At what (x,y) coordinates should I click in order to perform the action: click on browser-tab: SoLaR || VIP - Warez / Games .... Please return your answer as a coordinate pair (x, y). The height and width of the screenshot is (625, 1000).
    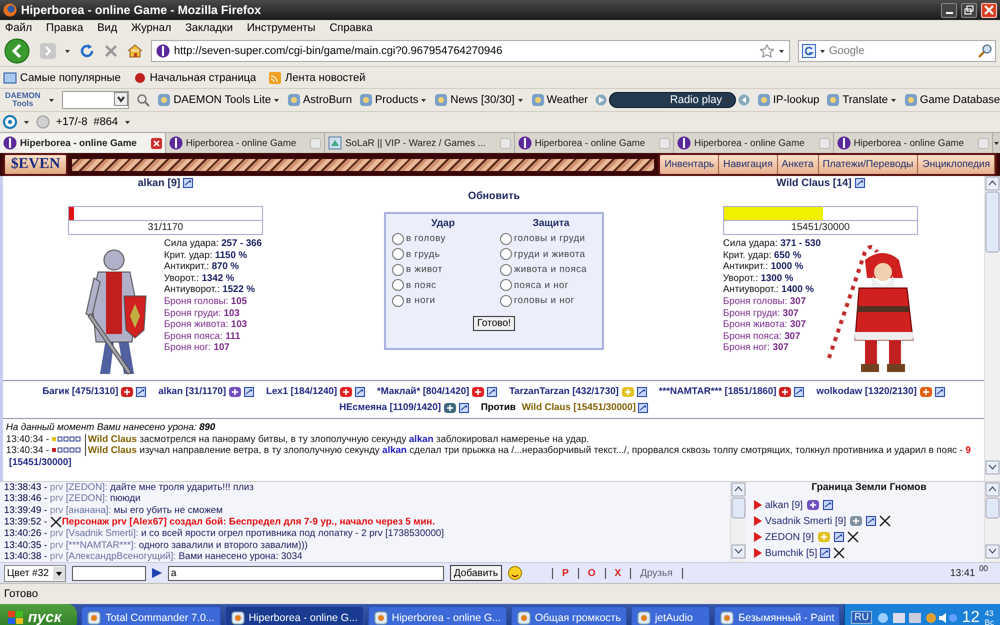
    Looking at the image, I should click on (420, 143).